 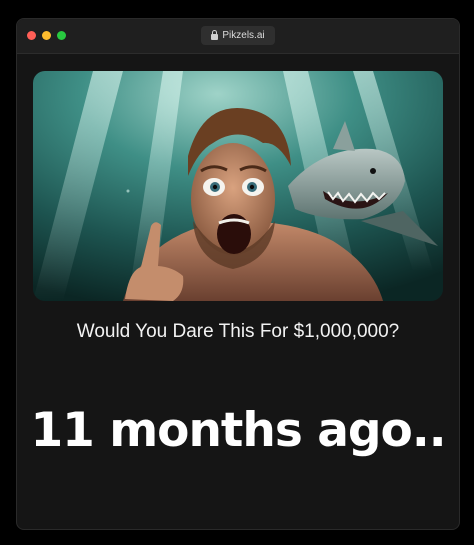 I want to click on posted-time: 11 months ago.., so click(x=238, y=430).